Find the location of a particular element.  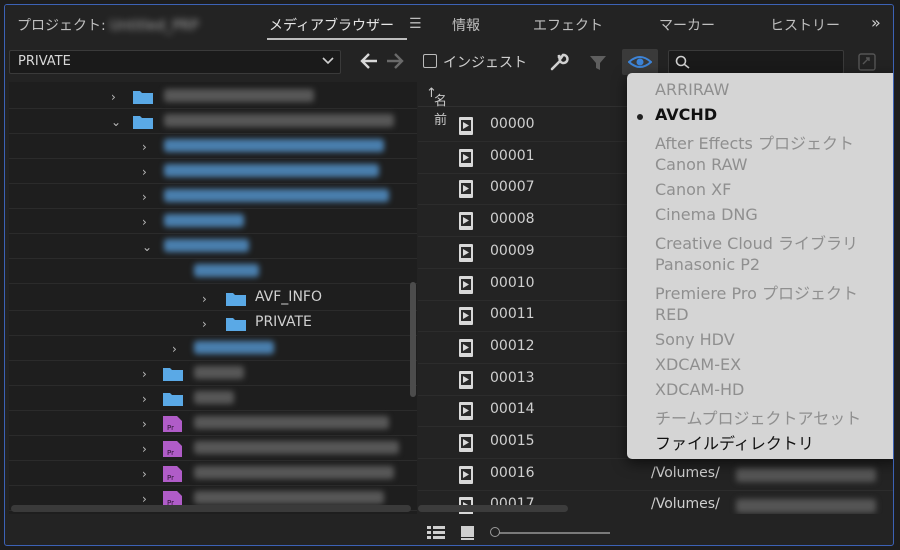

menu-item: ファイルディレクトリ is located at coordinates (734, 442).